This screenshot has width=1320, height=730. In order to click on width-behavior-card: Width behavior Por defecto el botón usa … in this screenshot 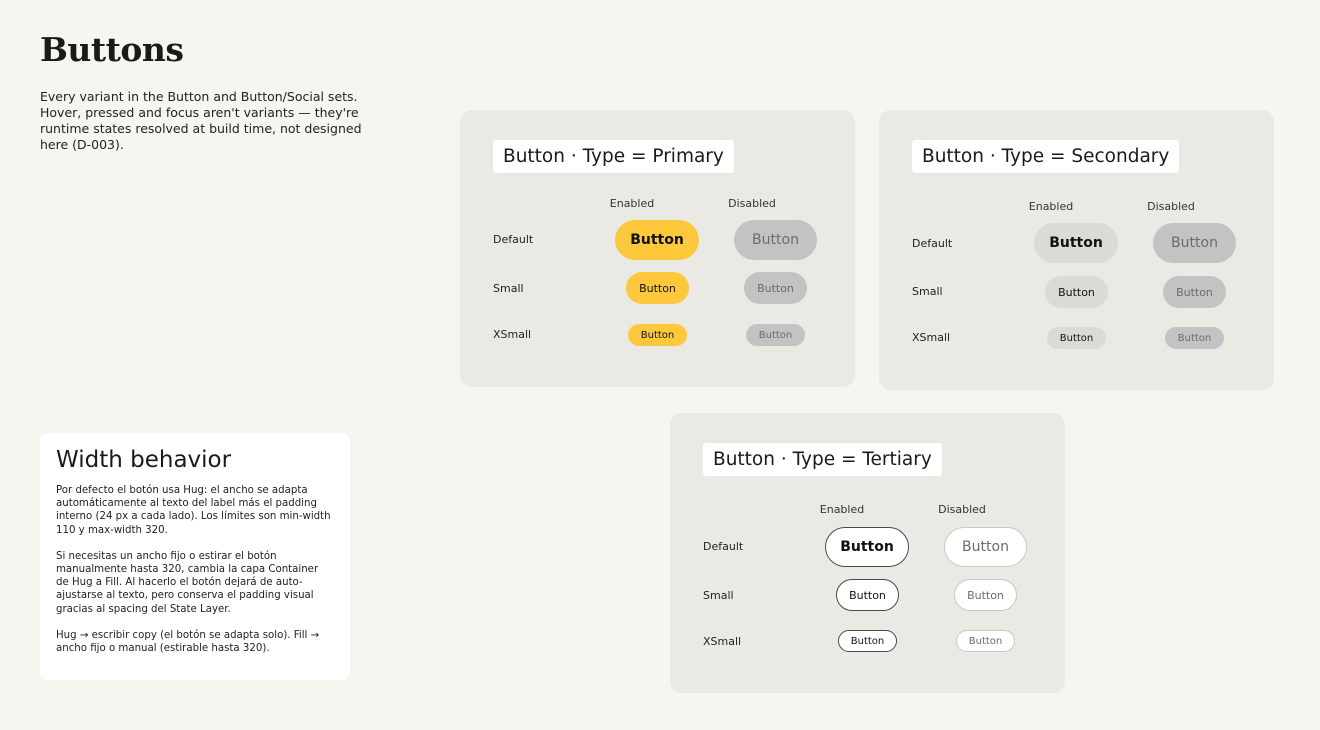, I will do `click(195, 556)`.